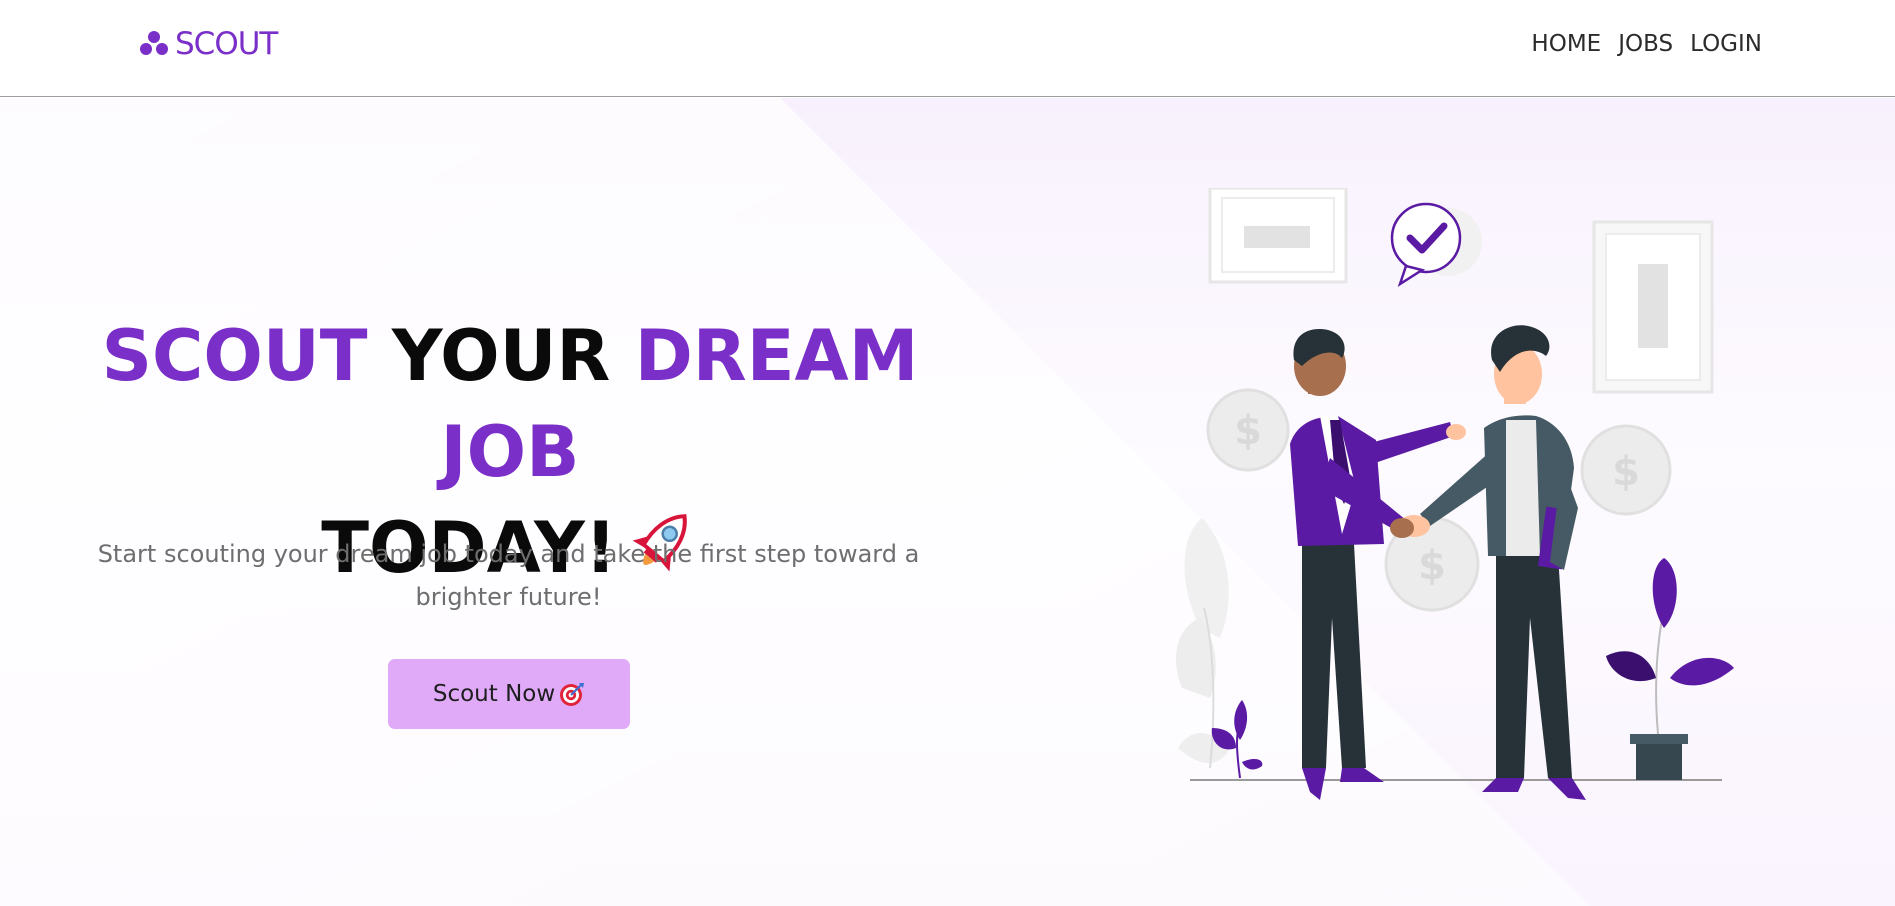 The image size is (1895, 906). I want to click on headline-word-scout: SCOUT, so click(234, 356).